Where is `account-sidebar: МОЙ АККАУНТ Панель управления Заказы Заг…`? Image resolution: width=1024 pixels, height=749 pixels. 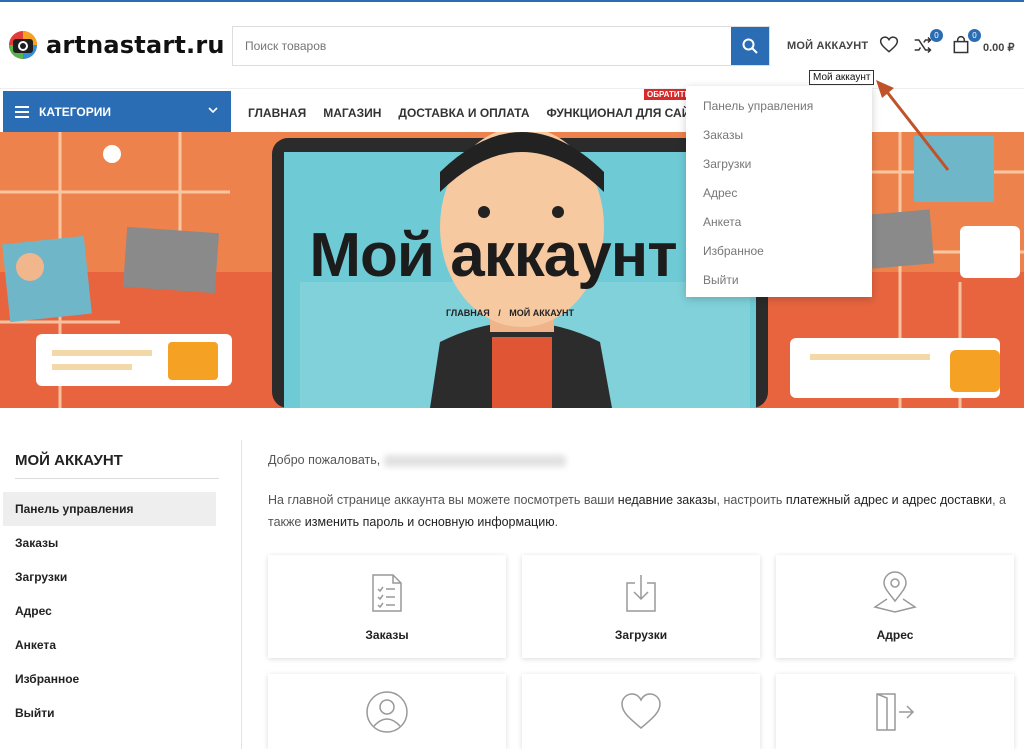 account-sidebar: МОЙ АККАУНТ Панель управления Заказы Заг… is located at coordinates (118, 585).